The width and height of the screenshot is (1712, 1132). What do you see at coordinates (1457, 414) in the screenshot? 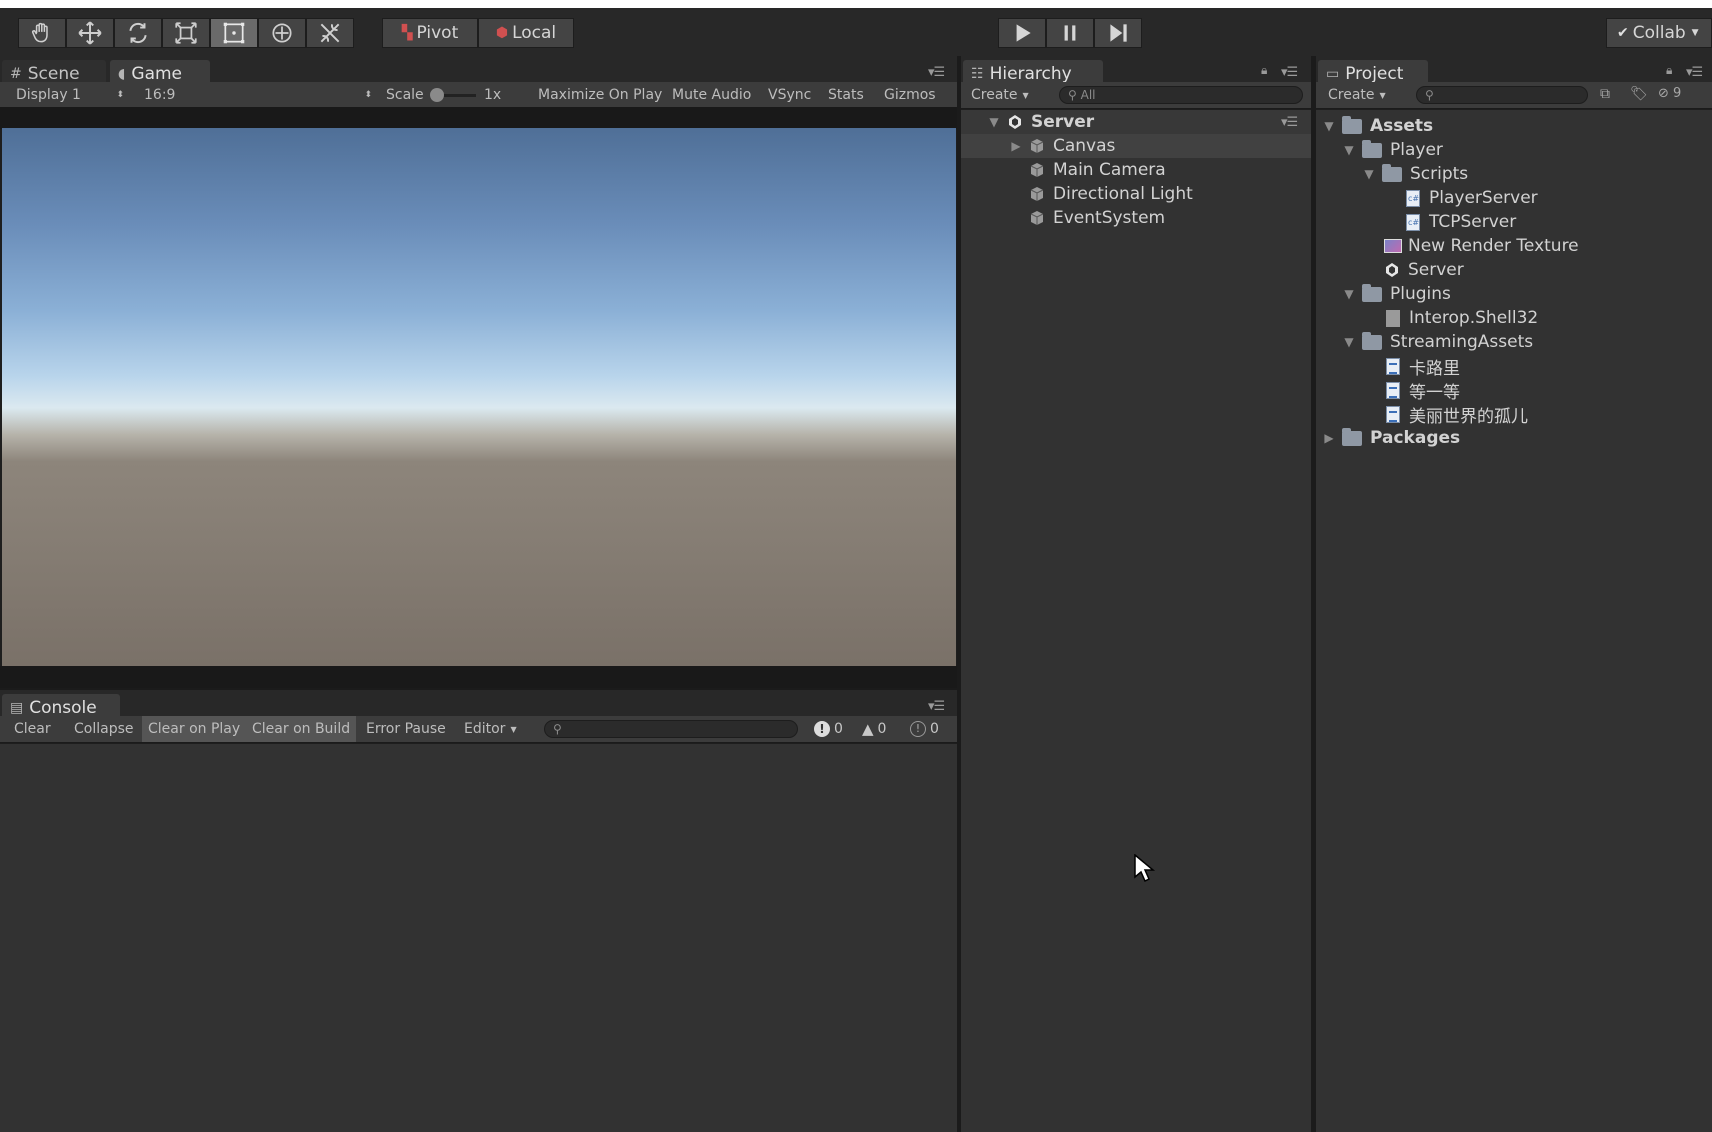
I see `project-file-text-3: 美丽世界的孤儿` at bounding box center [1457, 414].